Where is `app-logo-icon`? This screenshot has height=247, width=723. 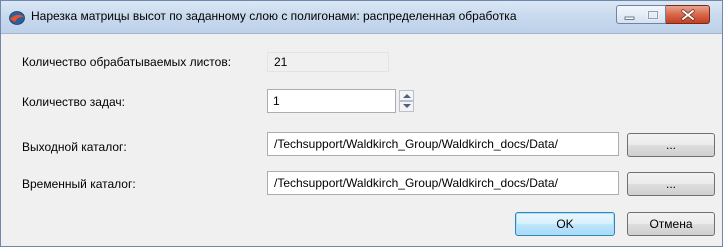
app-logo-icon is located at coordinates (17, 18).